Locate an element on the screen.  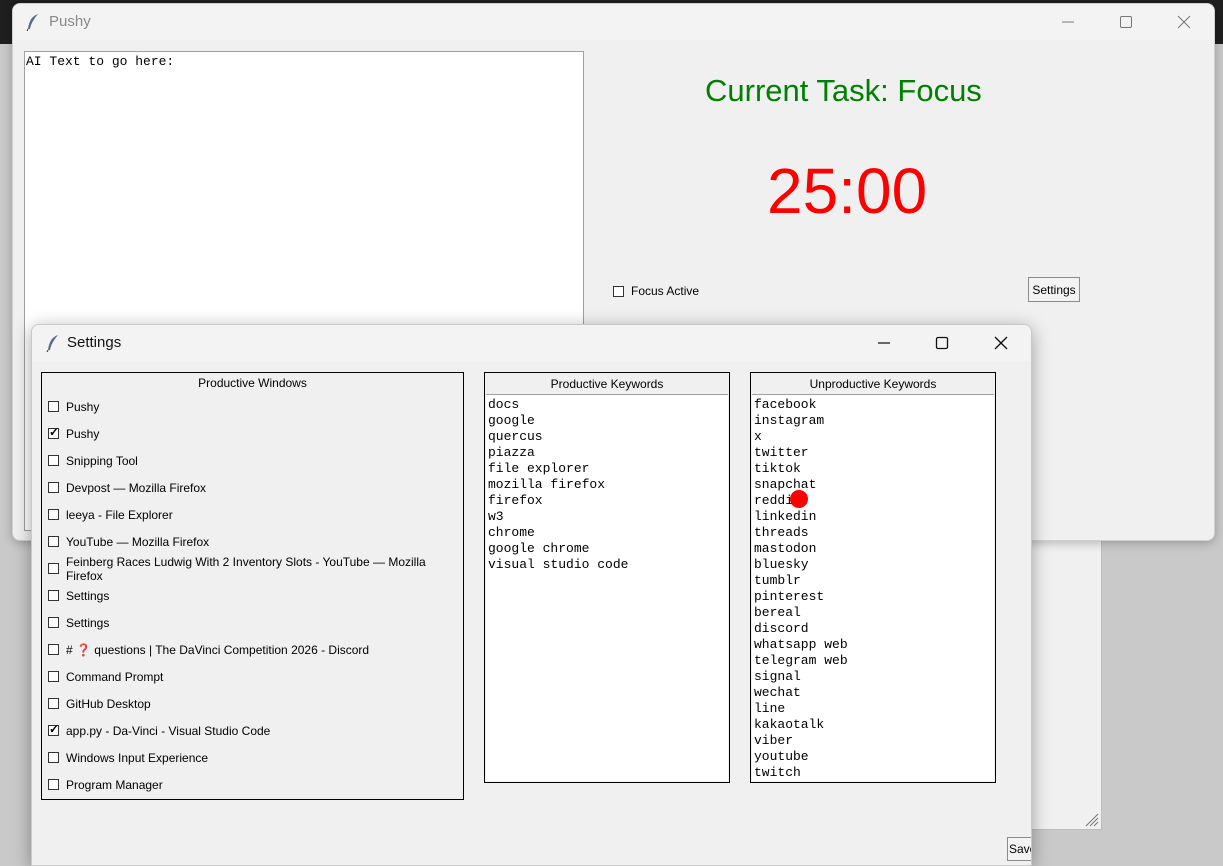
keyword-line: twitch is located at coordinates (777, 772).